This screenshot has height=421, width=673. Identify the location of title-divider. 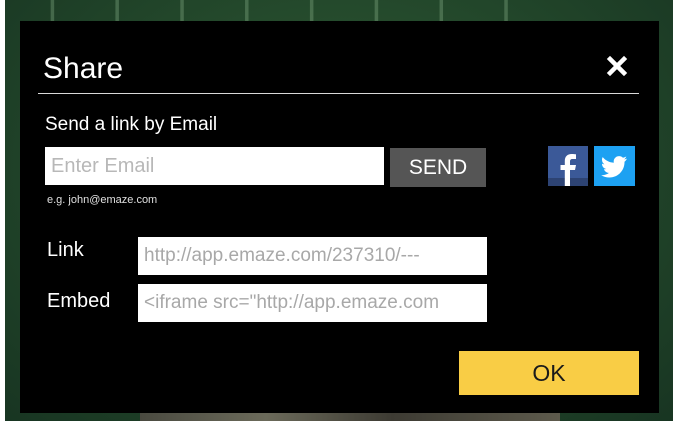
(338, 93).